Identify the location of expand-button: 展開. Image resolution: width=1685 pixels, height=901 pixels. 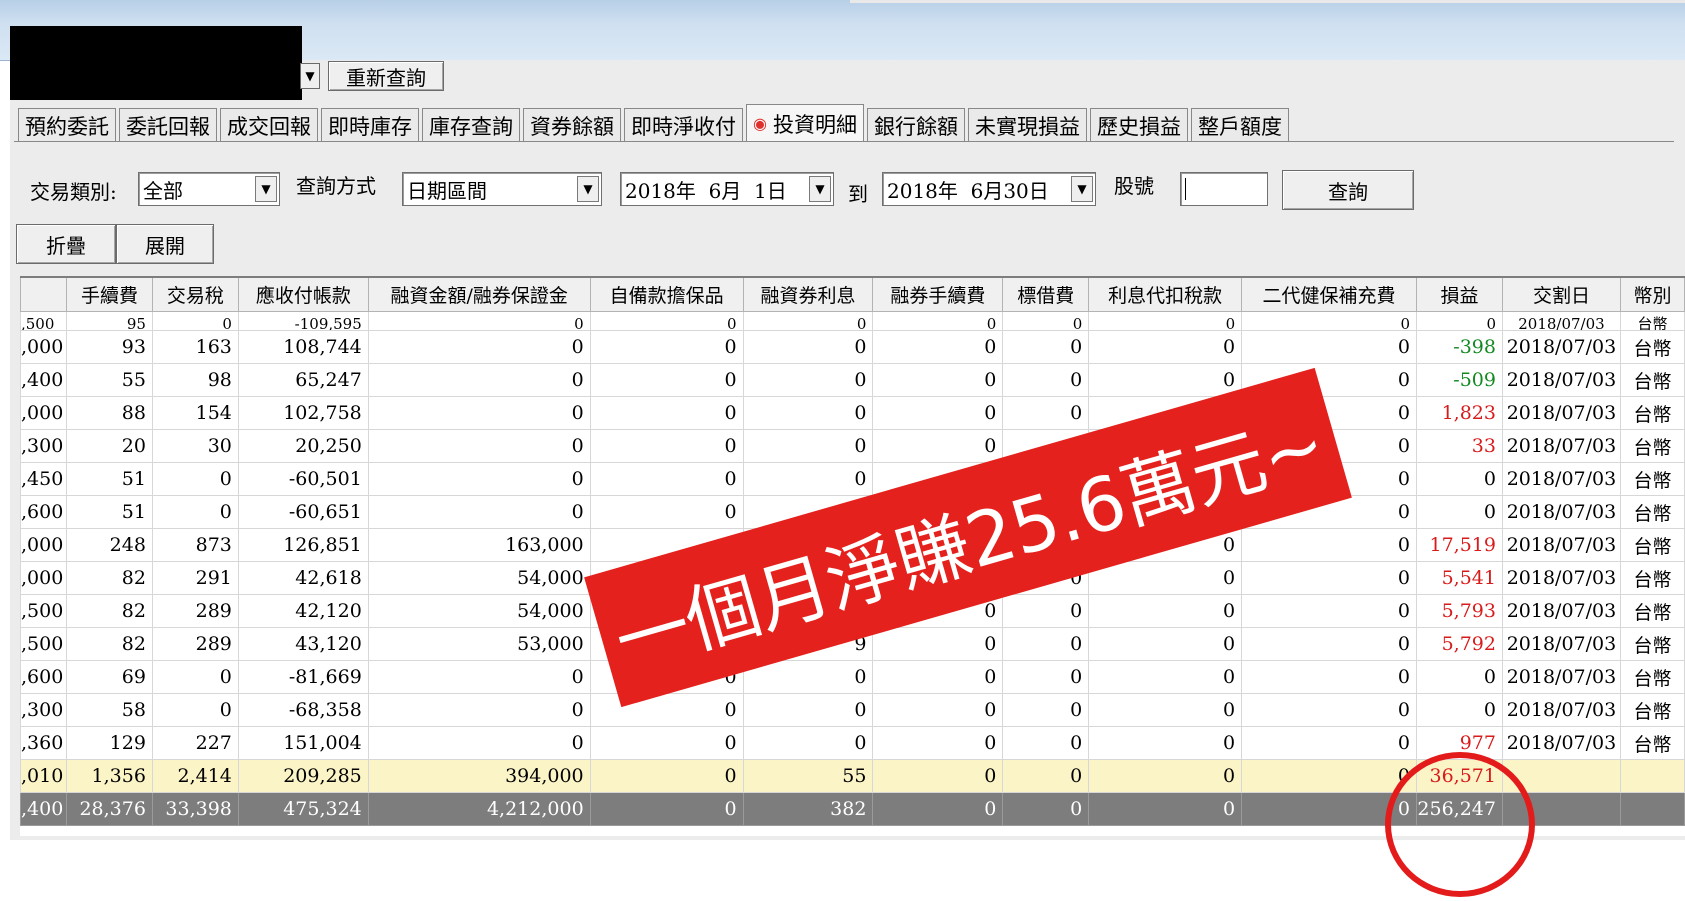
(165, 244).